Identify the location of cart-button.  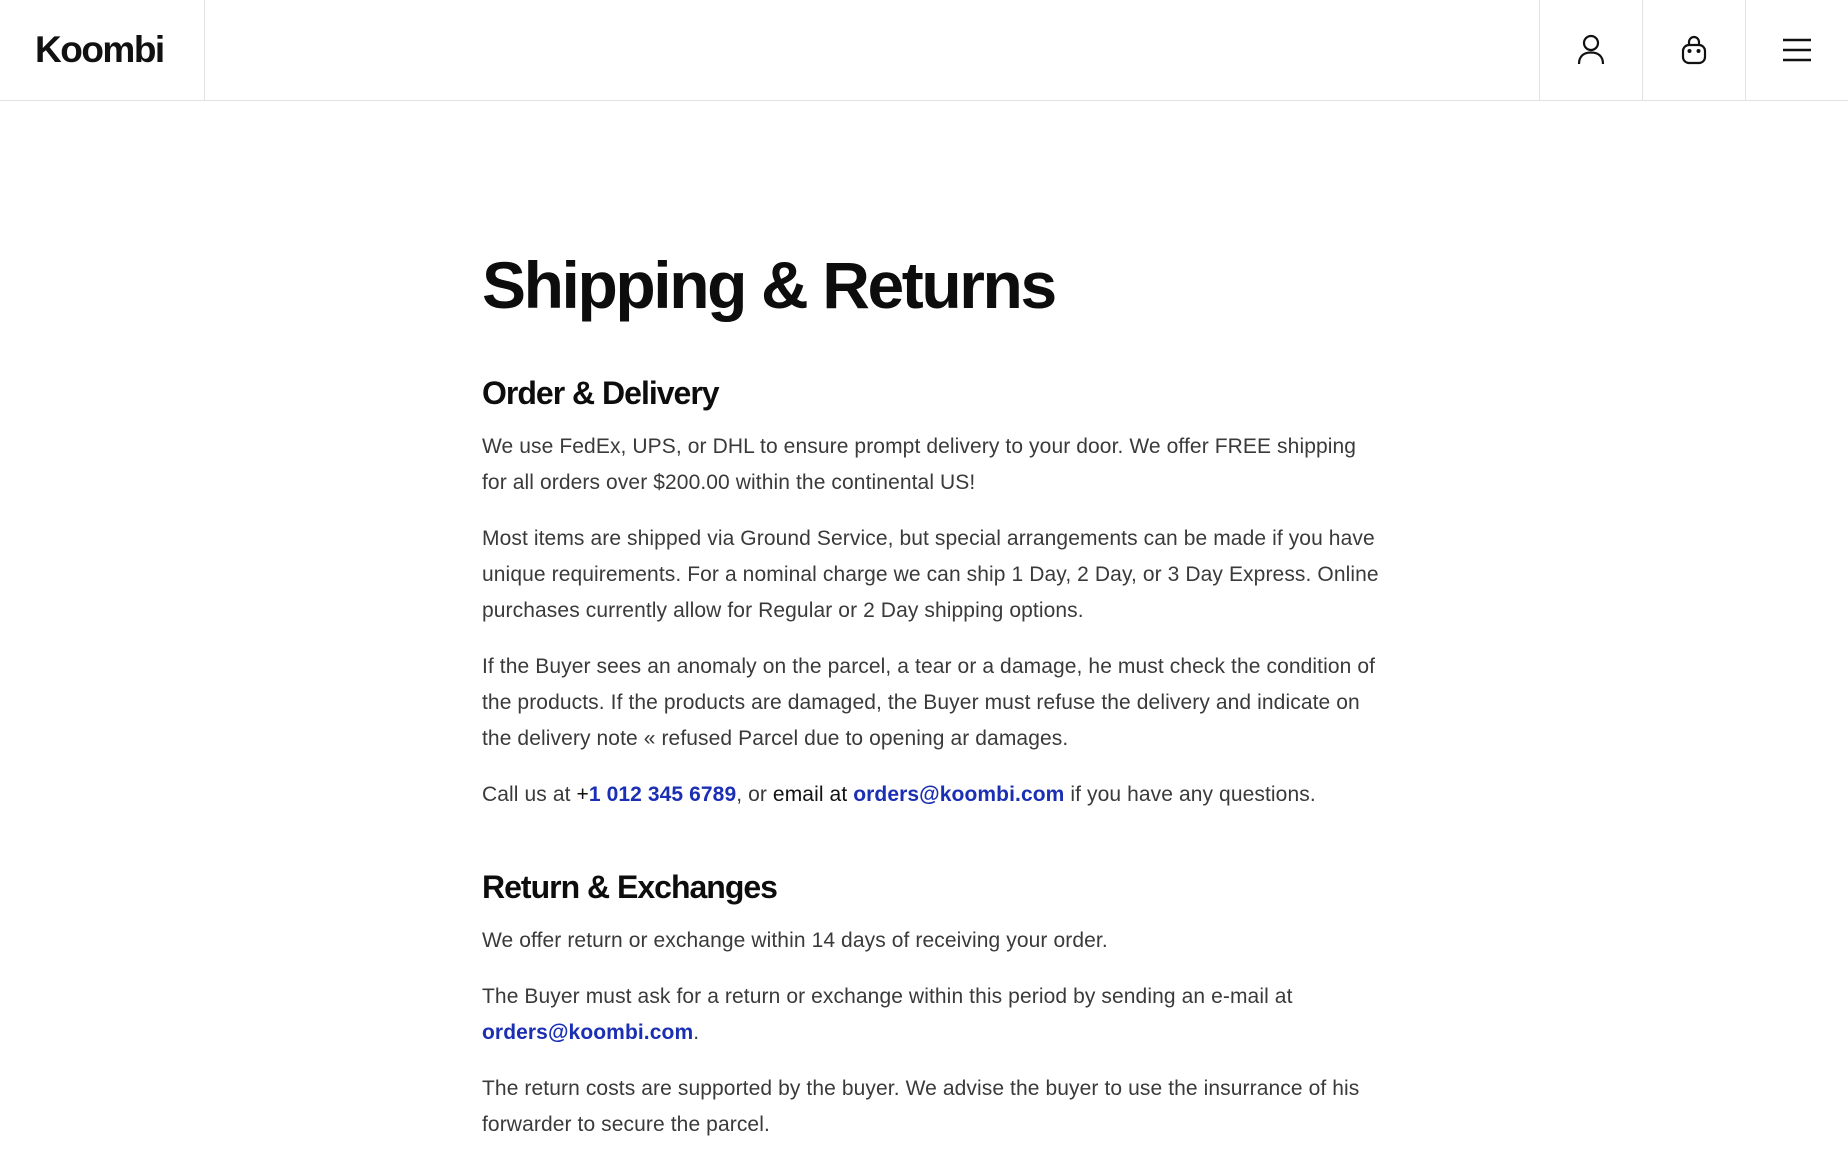
(1693, 50).